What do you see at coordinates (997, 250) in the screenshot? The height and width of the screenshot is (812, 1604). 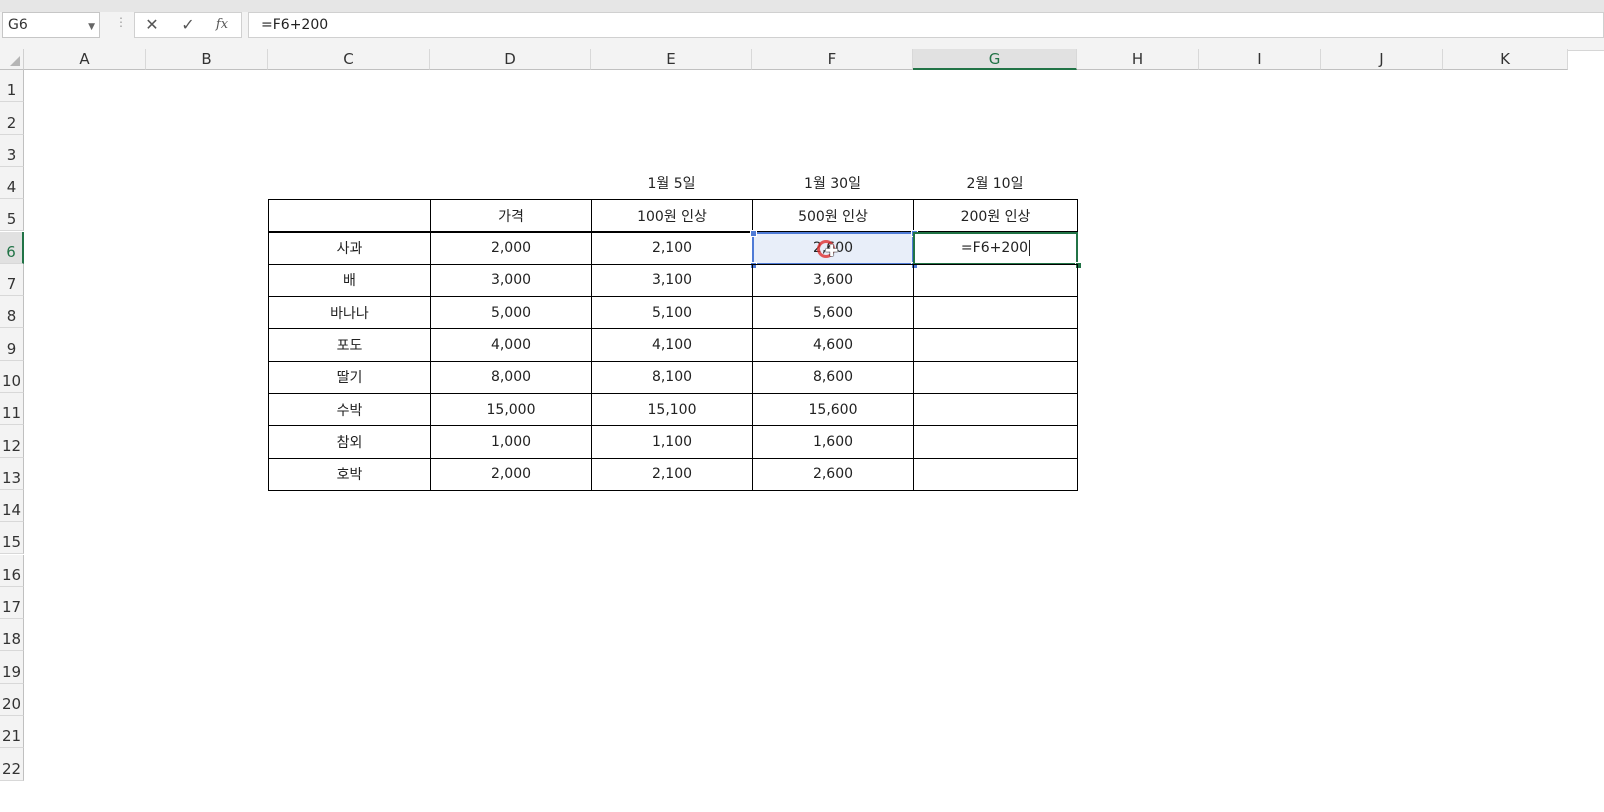 I see `active-cell-editor: =F6+200` at bounding box center [997, 250].